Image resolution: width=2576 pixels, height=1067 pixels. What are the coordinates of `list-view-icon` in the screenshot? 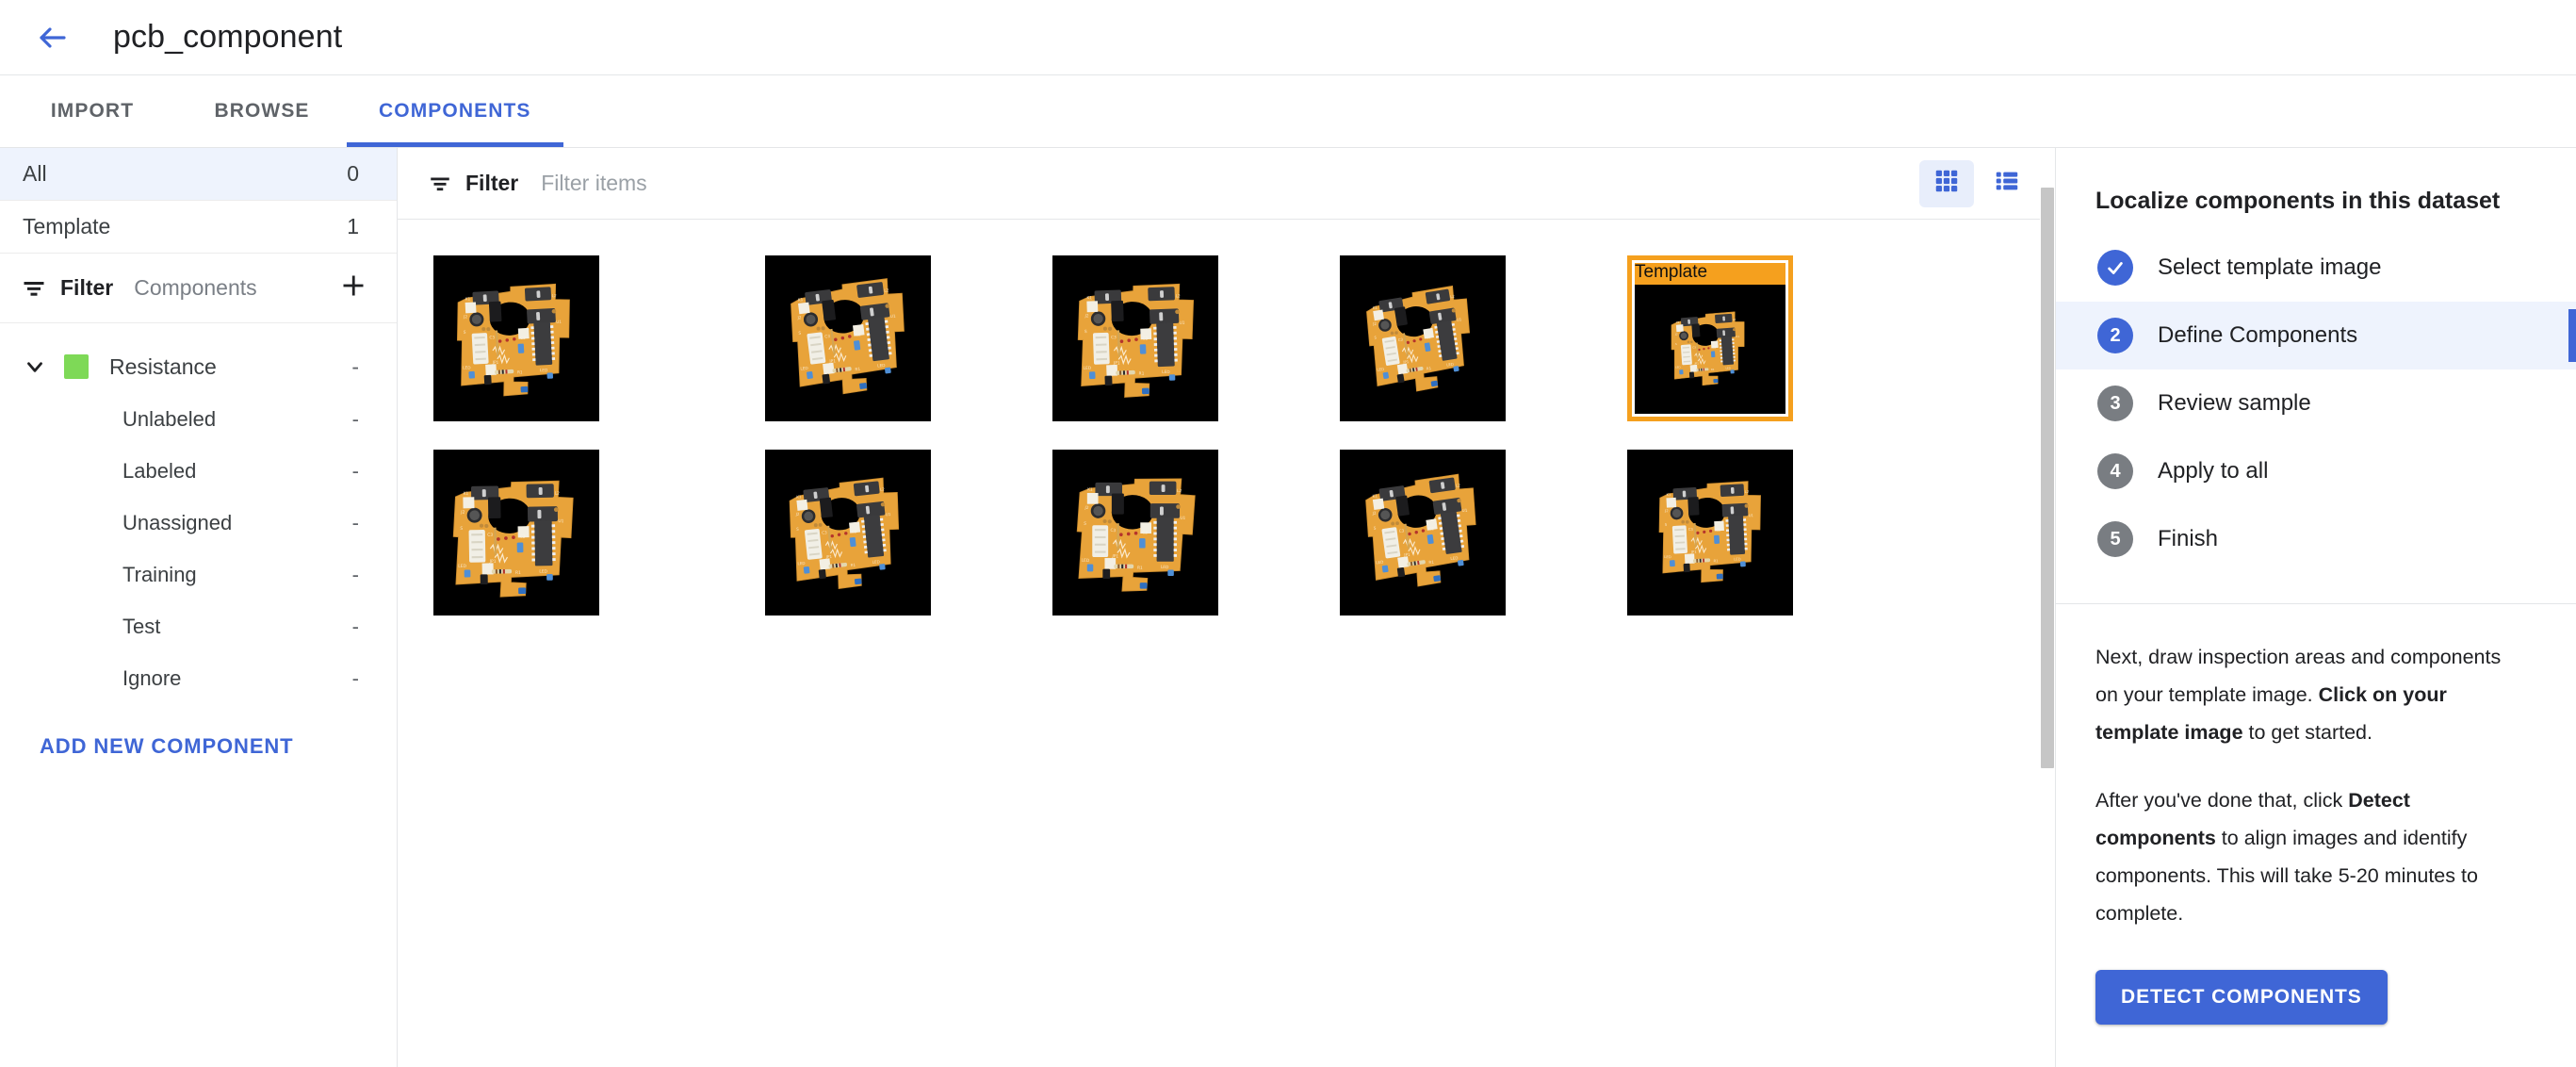 It's located at (2007, 183).